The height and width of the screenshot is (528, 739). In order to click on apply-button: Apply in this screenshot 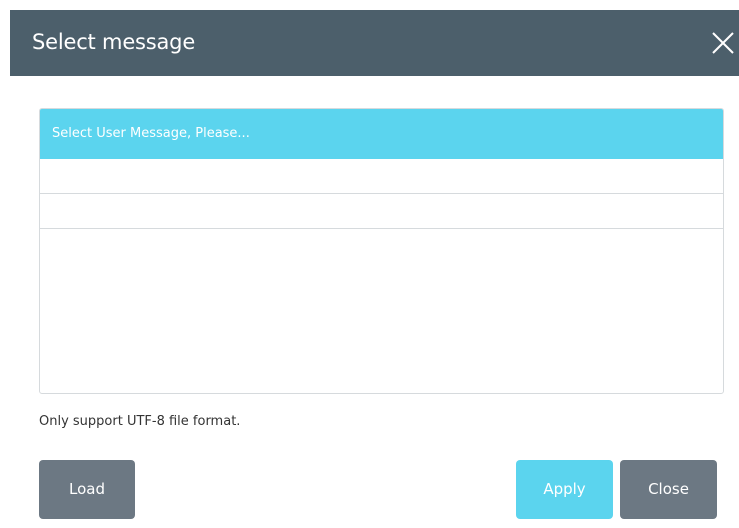, I will do `click(564, 489)`.